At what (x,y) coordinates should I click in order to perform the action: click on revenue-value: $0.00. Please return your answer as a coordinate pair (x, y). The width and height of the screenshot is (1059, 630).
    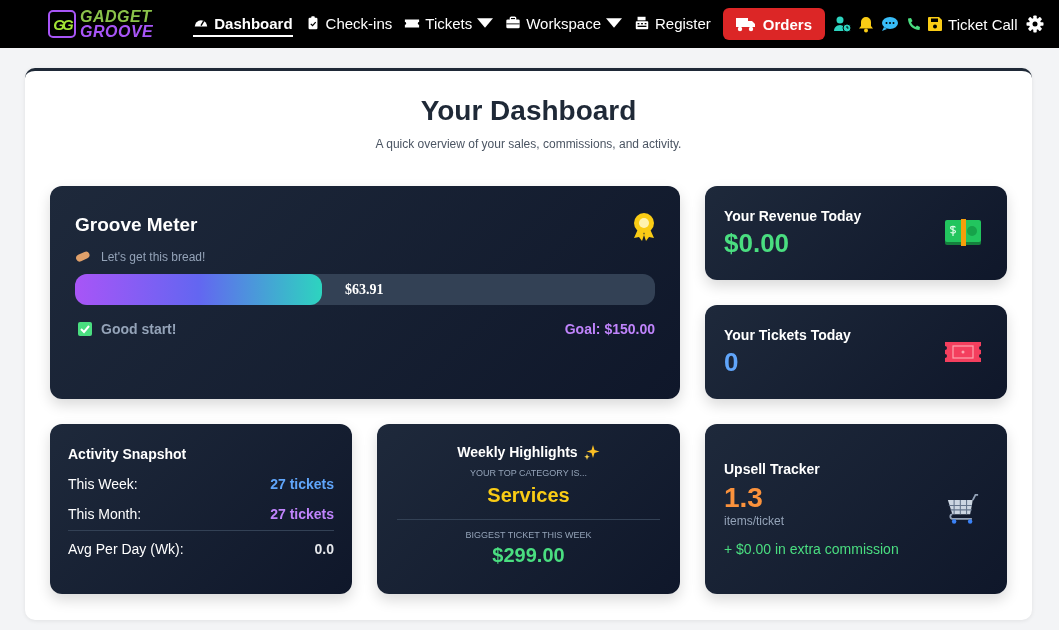
    Looking at the image, I should click on (757, 243).